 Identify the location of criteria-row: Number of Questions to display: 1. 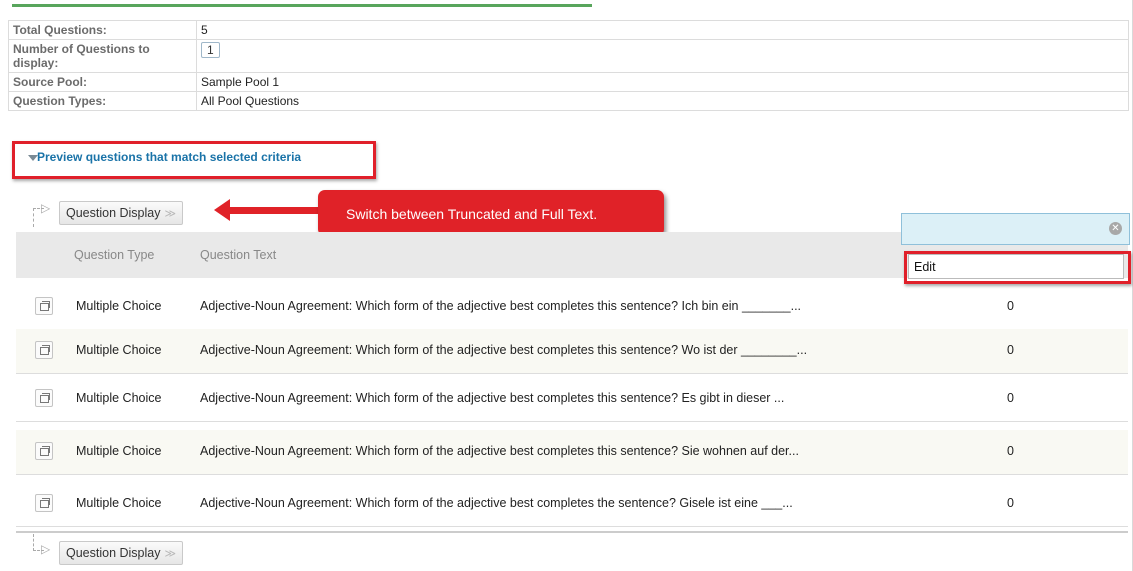
(568, 56).